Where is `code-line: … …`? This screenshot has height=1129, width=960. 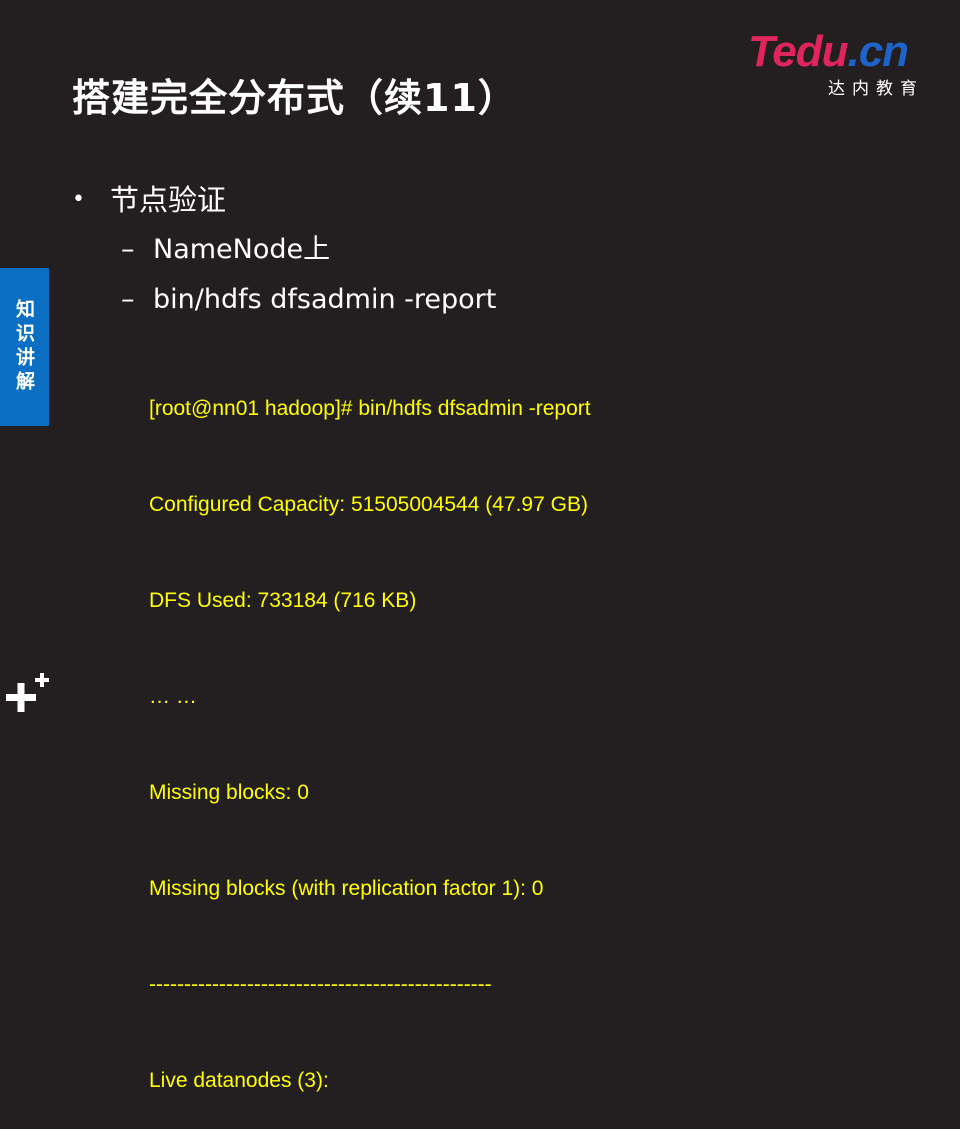 code-line: … … is located at coordinates (173, 696).